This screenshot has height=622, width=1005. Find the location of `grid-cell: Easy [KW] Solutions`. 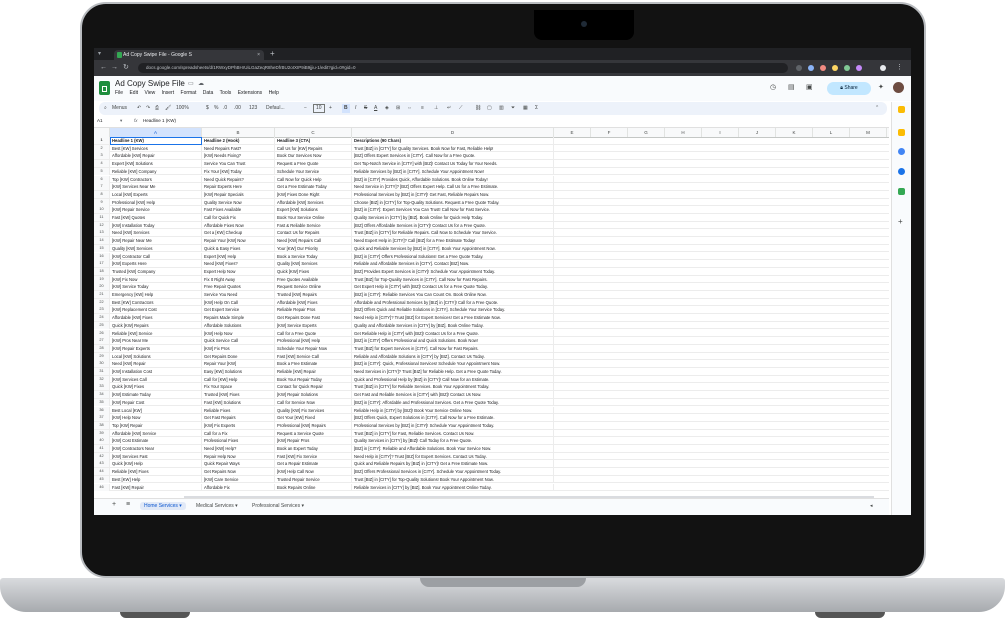

grid-cell: Easy [KW] Solutions is located at coordinates (238, 371).